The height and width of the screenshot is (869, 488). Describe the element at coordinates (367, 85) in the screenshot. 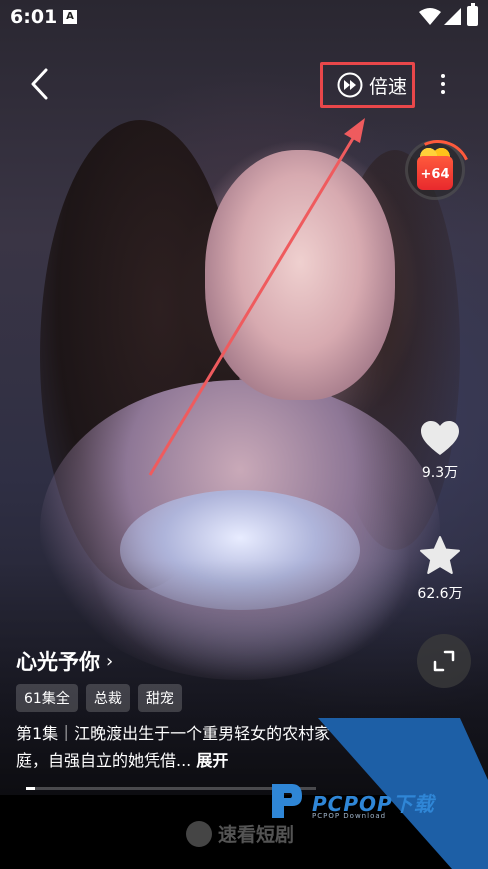

I see `speed-button: 倍速` at that location.